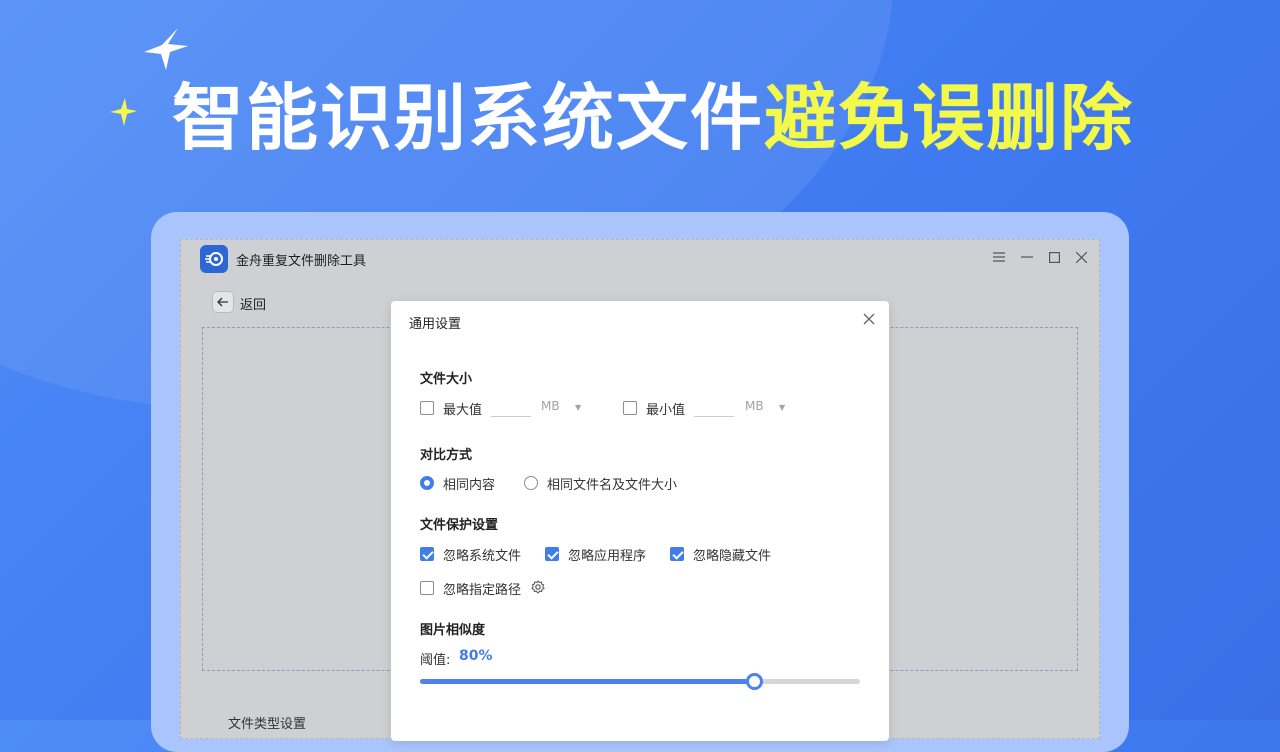 The image size is (1280, 752). I want to click on min-size-input, so click(714, 407).